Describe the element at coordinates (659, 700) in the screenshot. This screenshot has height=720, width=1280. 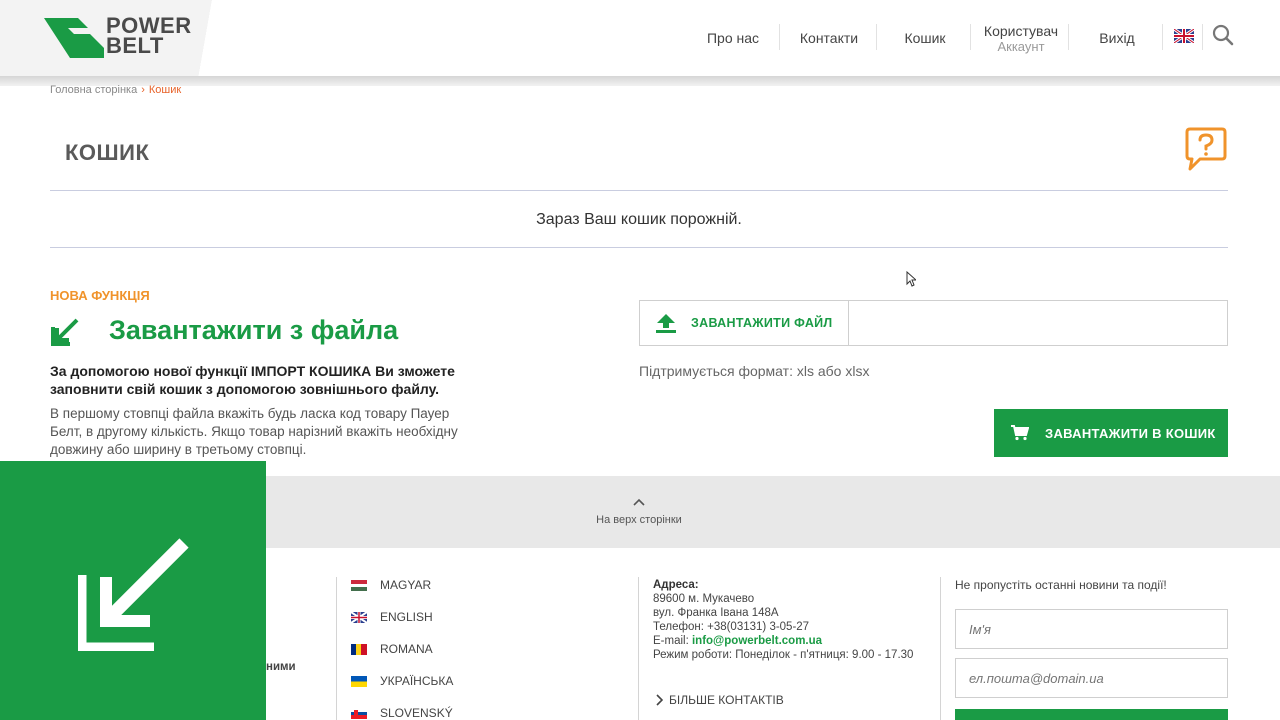
I see `chevron-right-icon` at that location.